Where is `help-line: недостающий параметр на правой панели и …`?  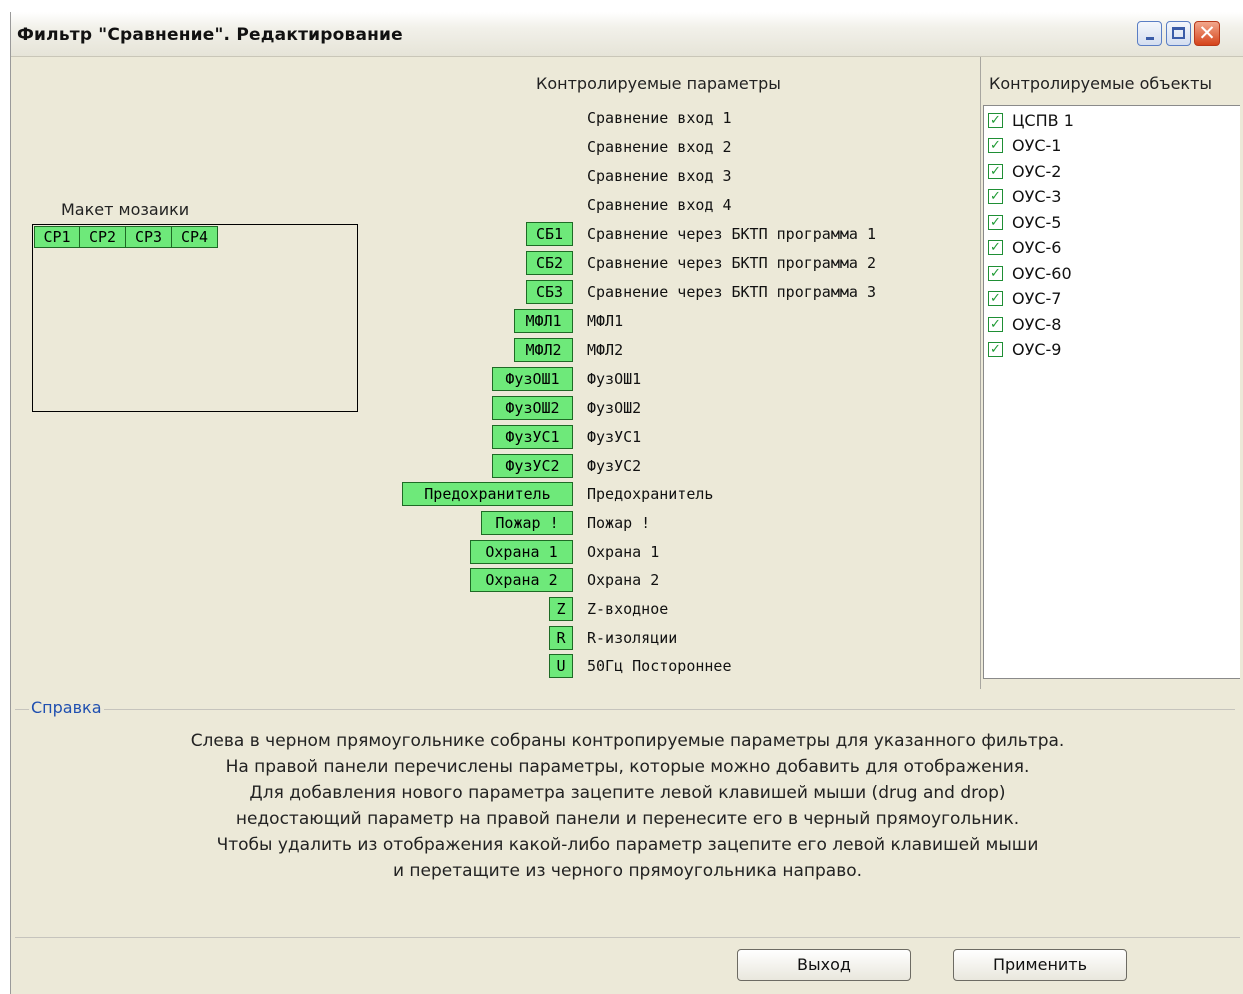
help-line: недостающий параметр на правой панели и … is located at coordinates (627, 819).